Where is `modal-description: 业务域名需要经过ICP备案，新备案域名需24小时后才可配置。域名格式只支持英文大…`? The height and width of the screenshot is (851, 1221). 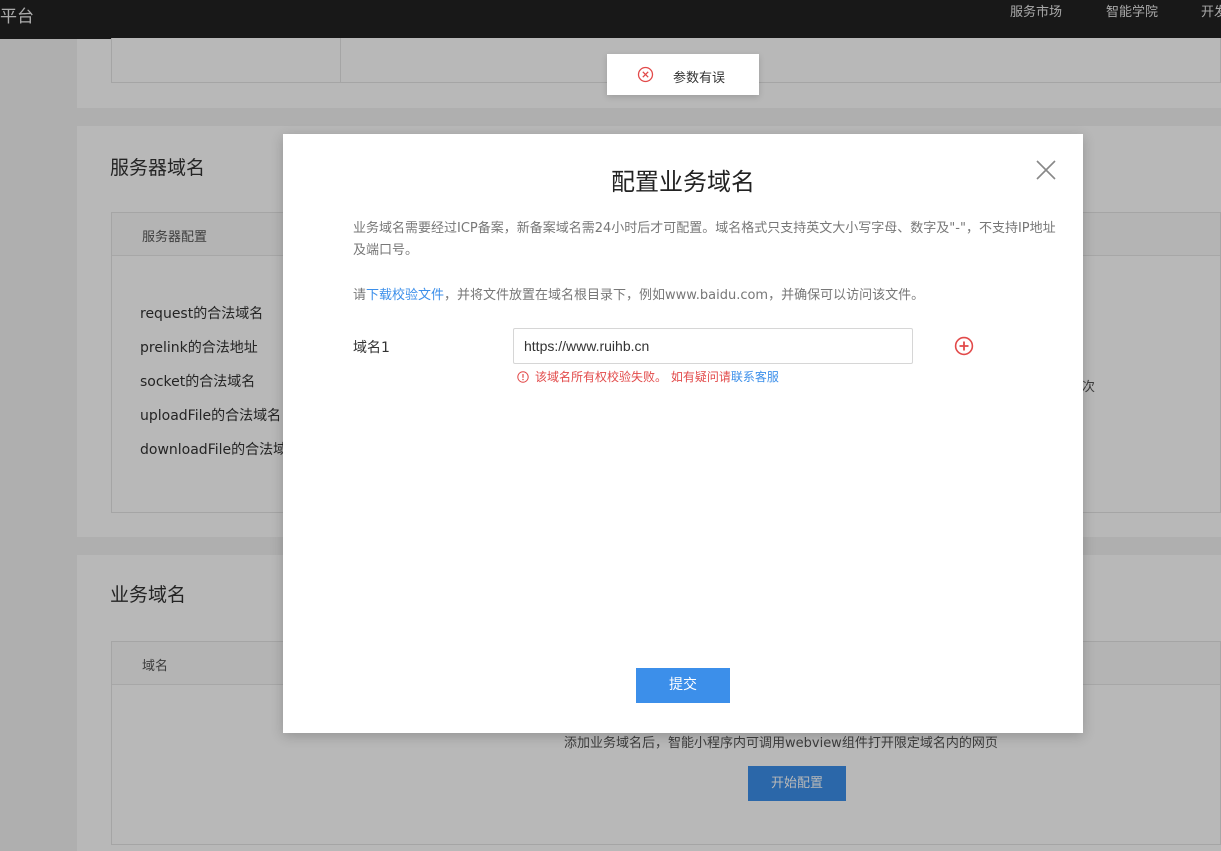
modal-description: 业务域名需要经过ICP备案，新备案域名需24小时后才可配置。域名格式只支持英文大… is located at coordinates (704, 239).